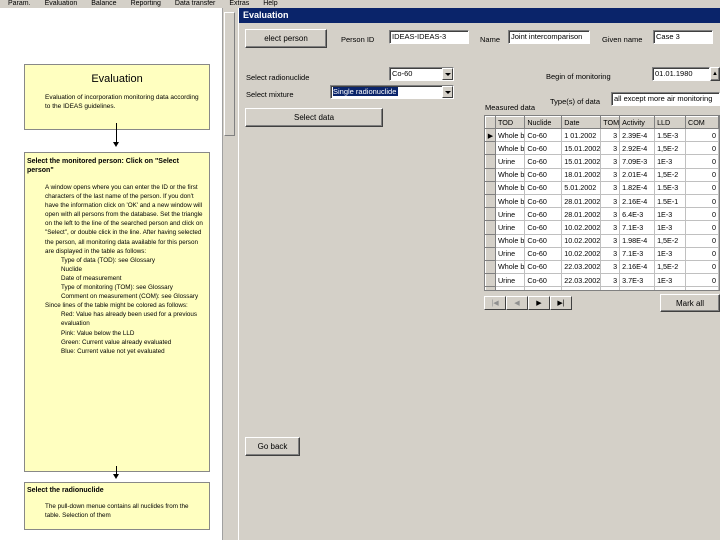 The width and height of the screenshot is (720, 540). I want to click on table-row: Whole b Co-60 5.01.2002 3 1.82E-4 1.5E-3 0, so click(602, 187).